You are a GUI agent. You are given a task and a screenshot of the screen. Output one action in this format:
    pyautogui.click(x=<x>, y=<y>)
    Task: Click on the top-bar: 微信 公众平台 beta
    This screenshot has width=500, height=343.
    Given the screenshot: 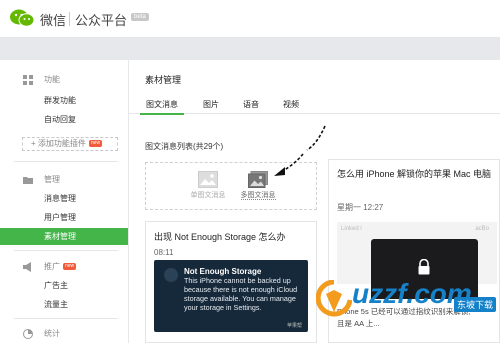 What is the action you would take?
    pyautogui.click(x=250, y=19)
    